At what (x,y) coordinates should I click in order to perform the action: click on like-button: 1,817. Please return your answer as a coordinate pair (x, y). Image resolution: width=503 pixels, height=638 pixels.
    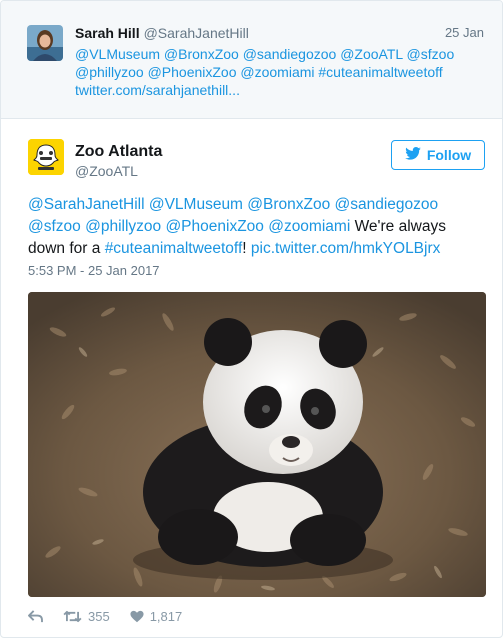
    Looking at the image, I should click on (156, 616).